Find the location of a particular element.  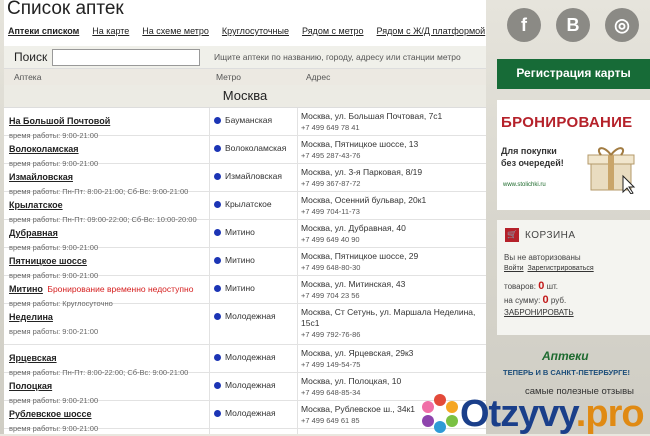

search-input is located at coordinates (126, 57).